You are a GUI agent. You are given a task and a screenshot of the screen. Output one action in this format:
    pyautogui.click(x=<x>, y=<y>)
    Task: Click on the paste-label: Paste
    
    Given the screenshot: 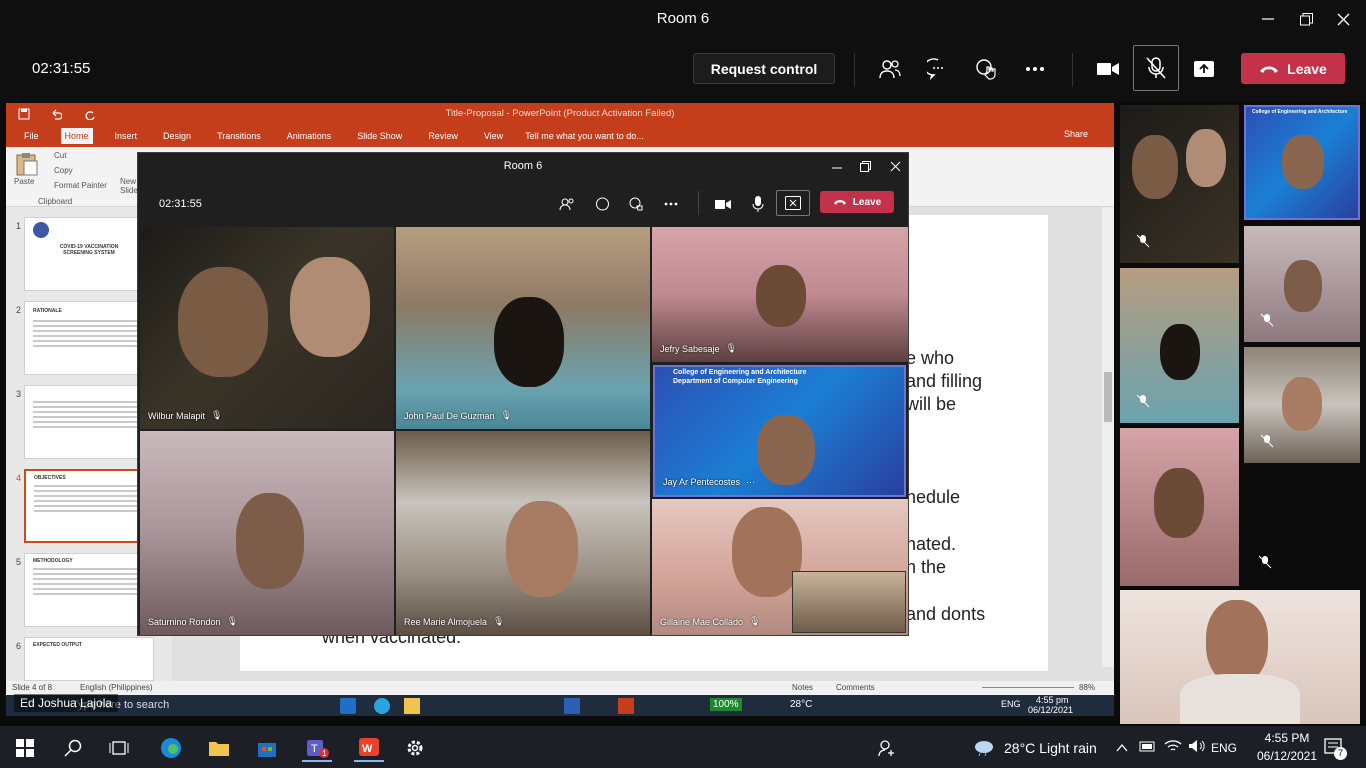 What is the action you would take?
    pyautogui.click(x=24, y=181)
    